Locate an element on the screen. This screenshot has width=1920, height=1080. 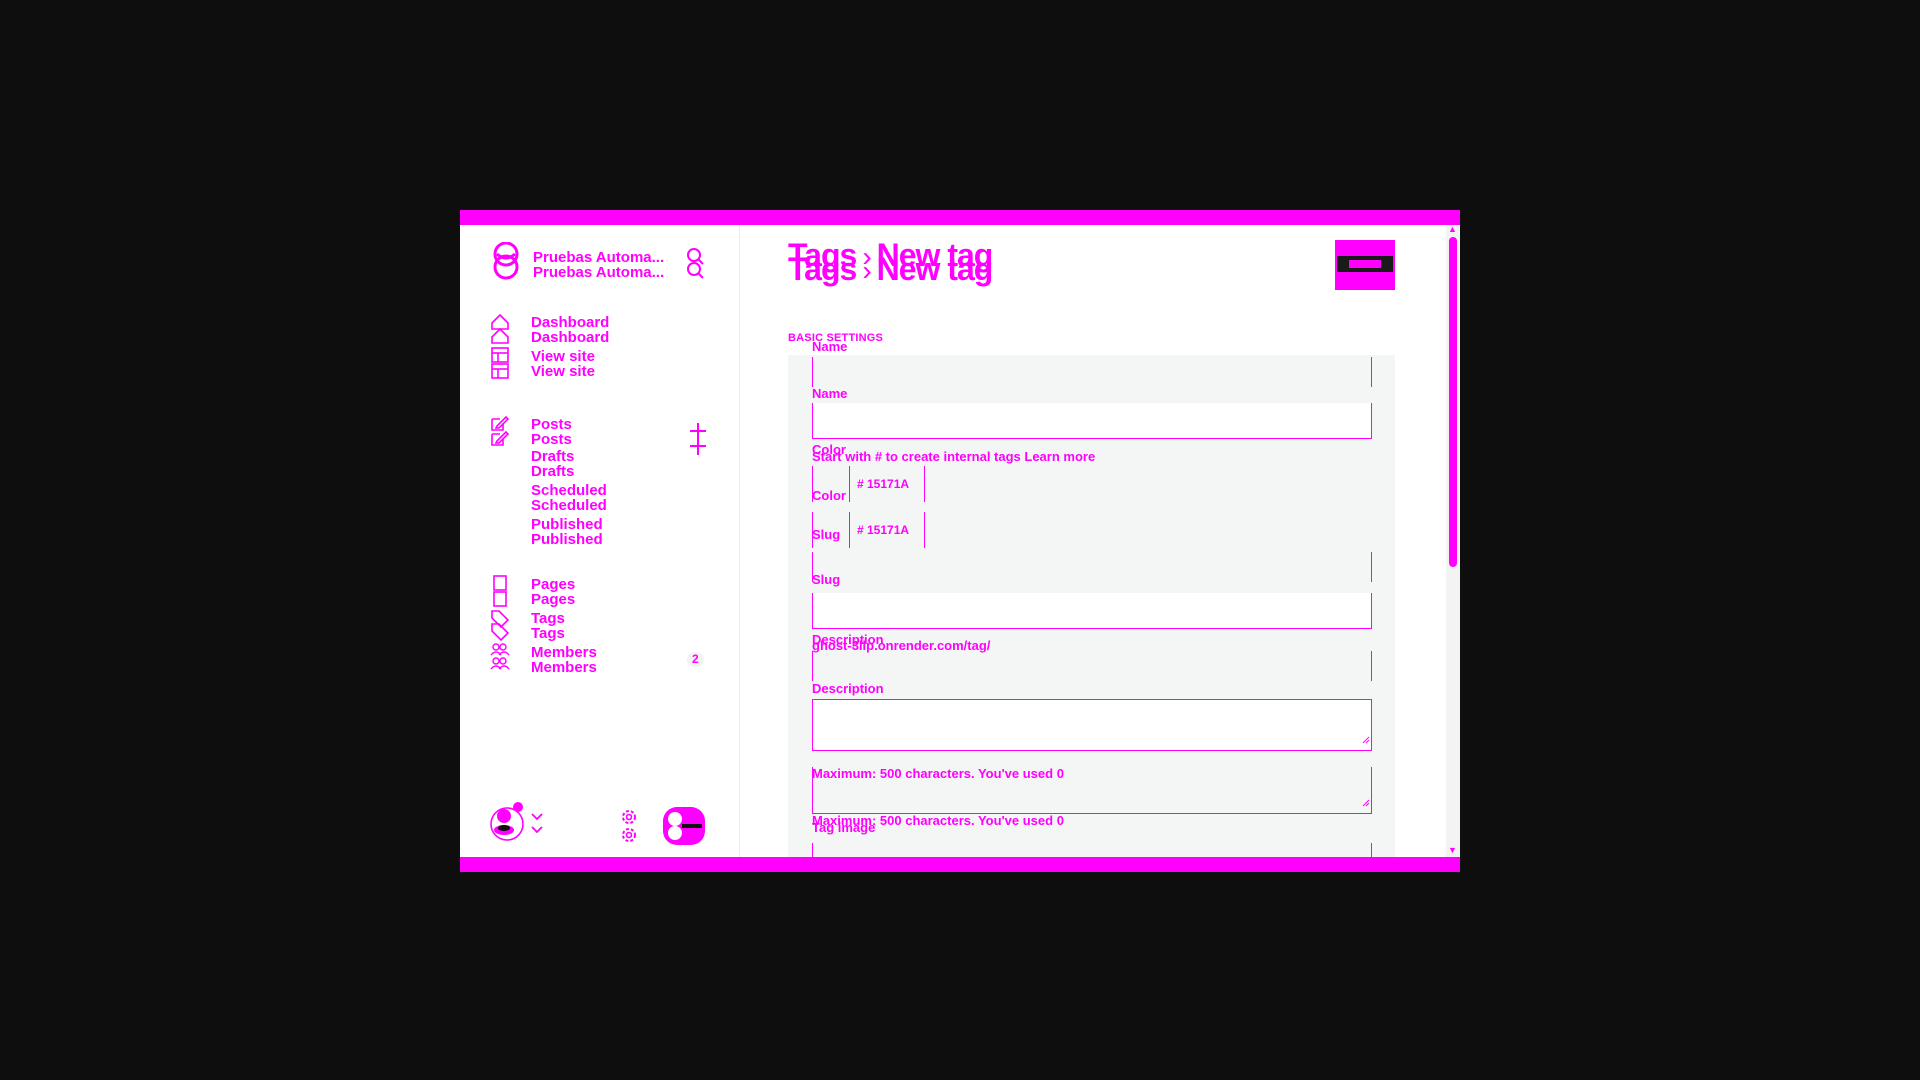
description-label-ghost: Description is located at coordinates (848, 639).